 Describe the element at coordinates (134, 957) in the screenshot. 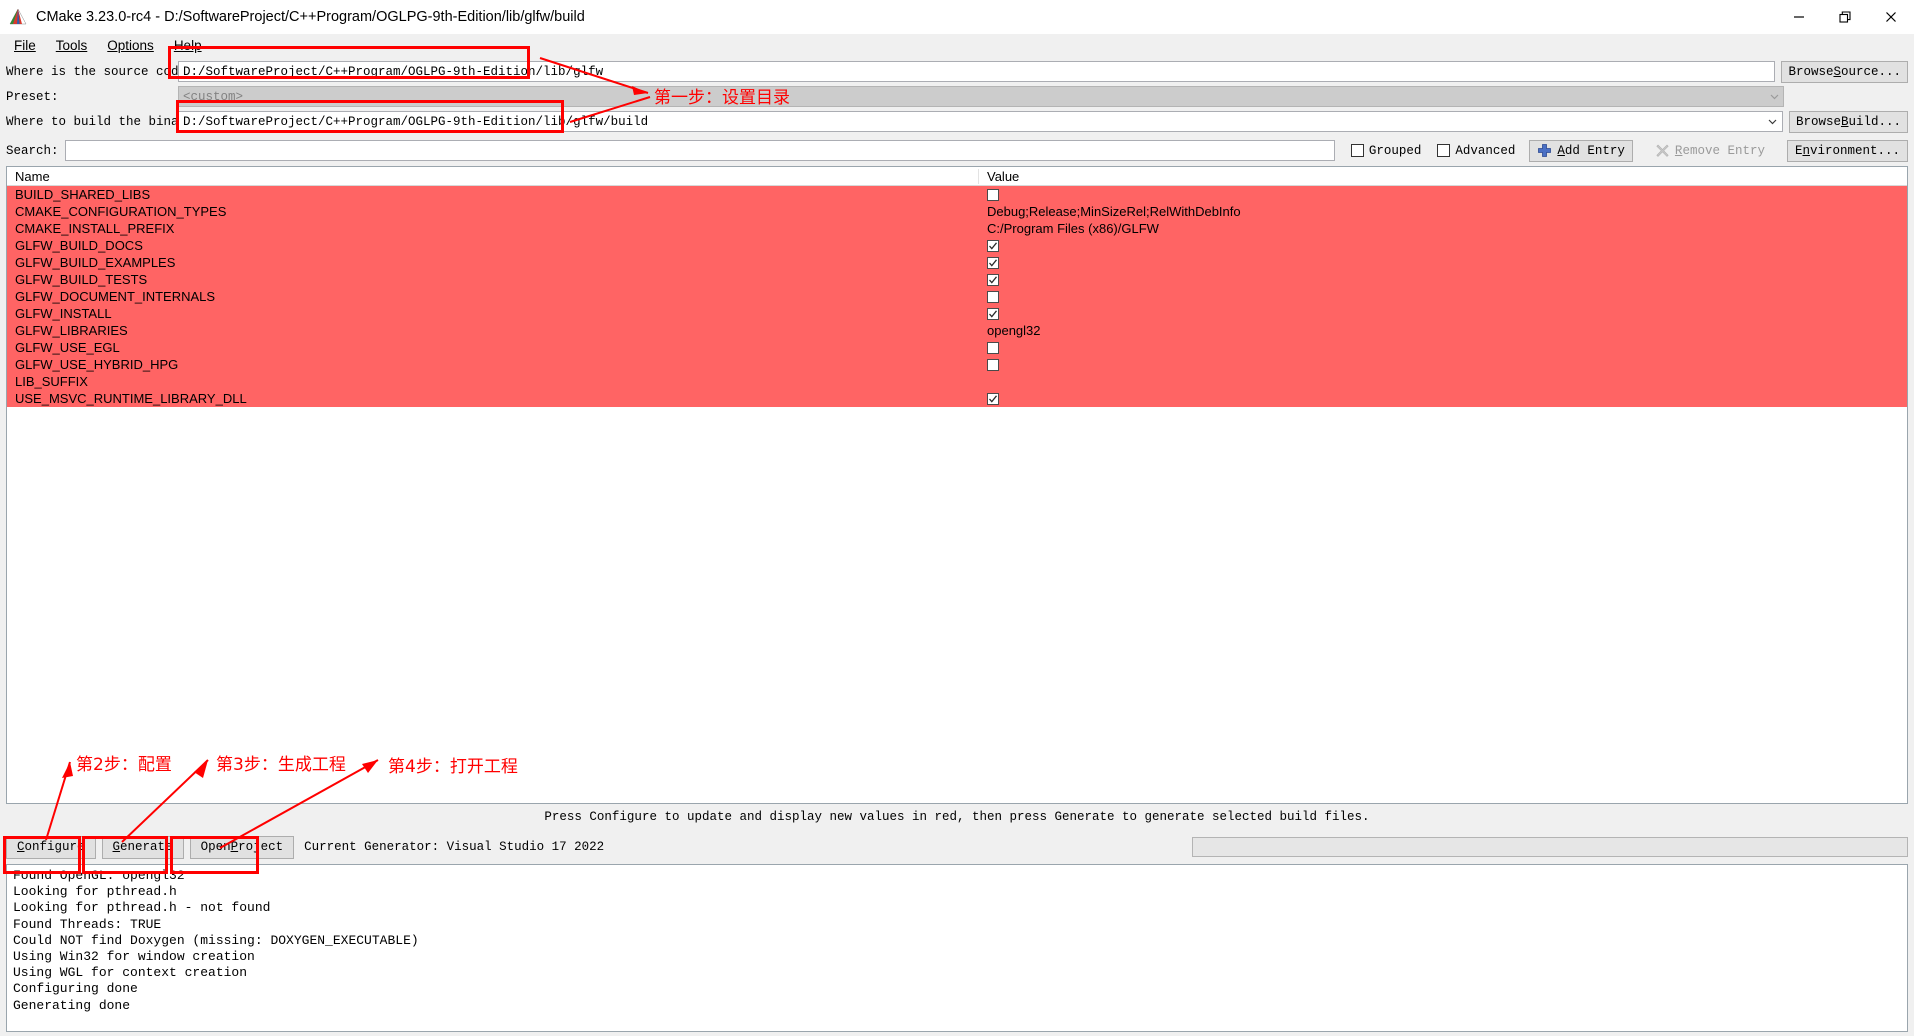

I see `log-line: Using Win32 for window creation` at that location.